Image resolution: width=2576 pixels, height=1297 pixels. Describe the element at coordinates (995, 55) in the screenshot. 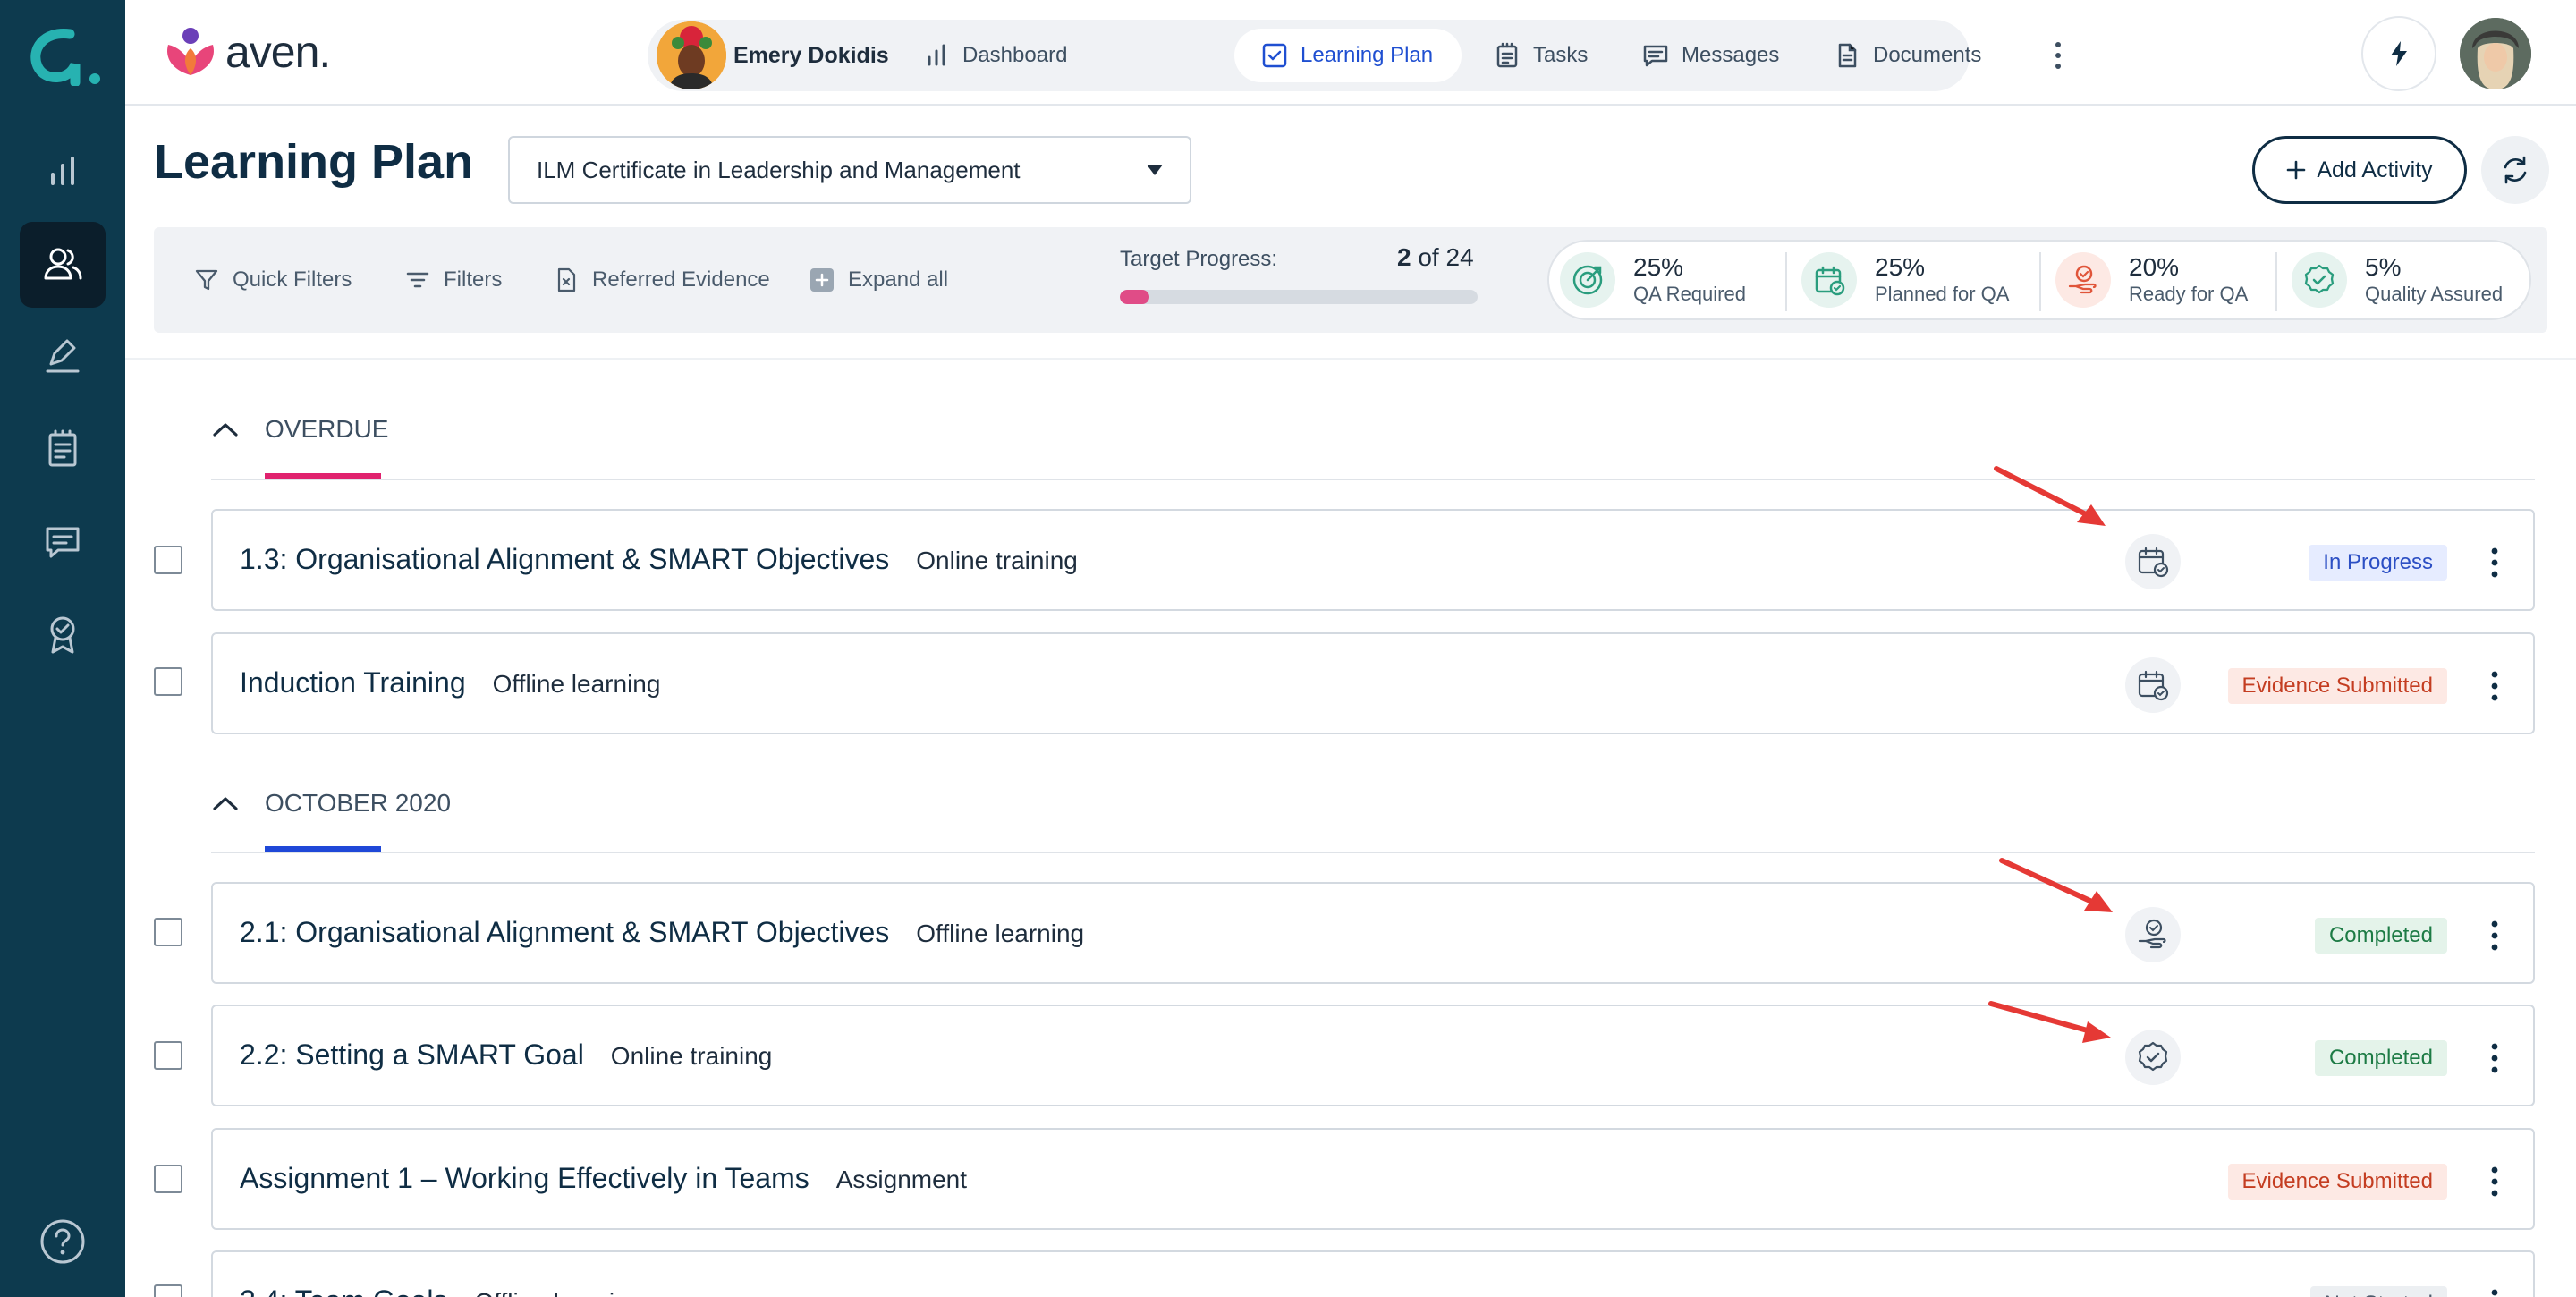

I see `nav-dashboard: Dashboard` at that location.